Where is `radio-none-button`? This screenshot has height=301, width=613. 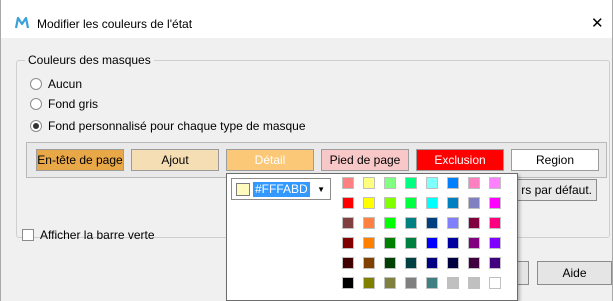 radio-none-button is located at coordinates (36, 84).